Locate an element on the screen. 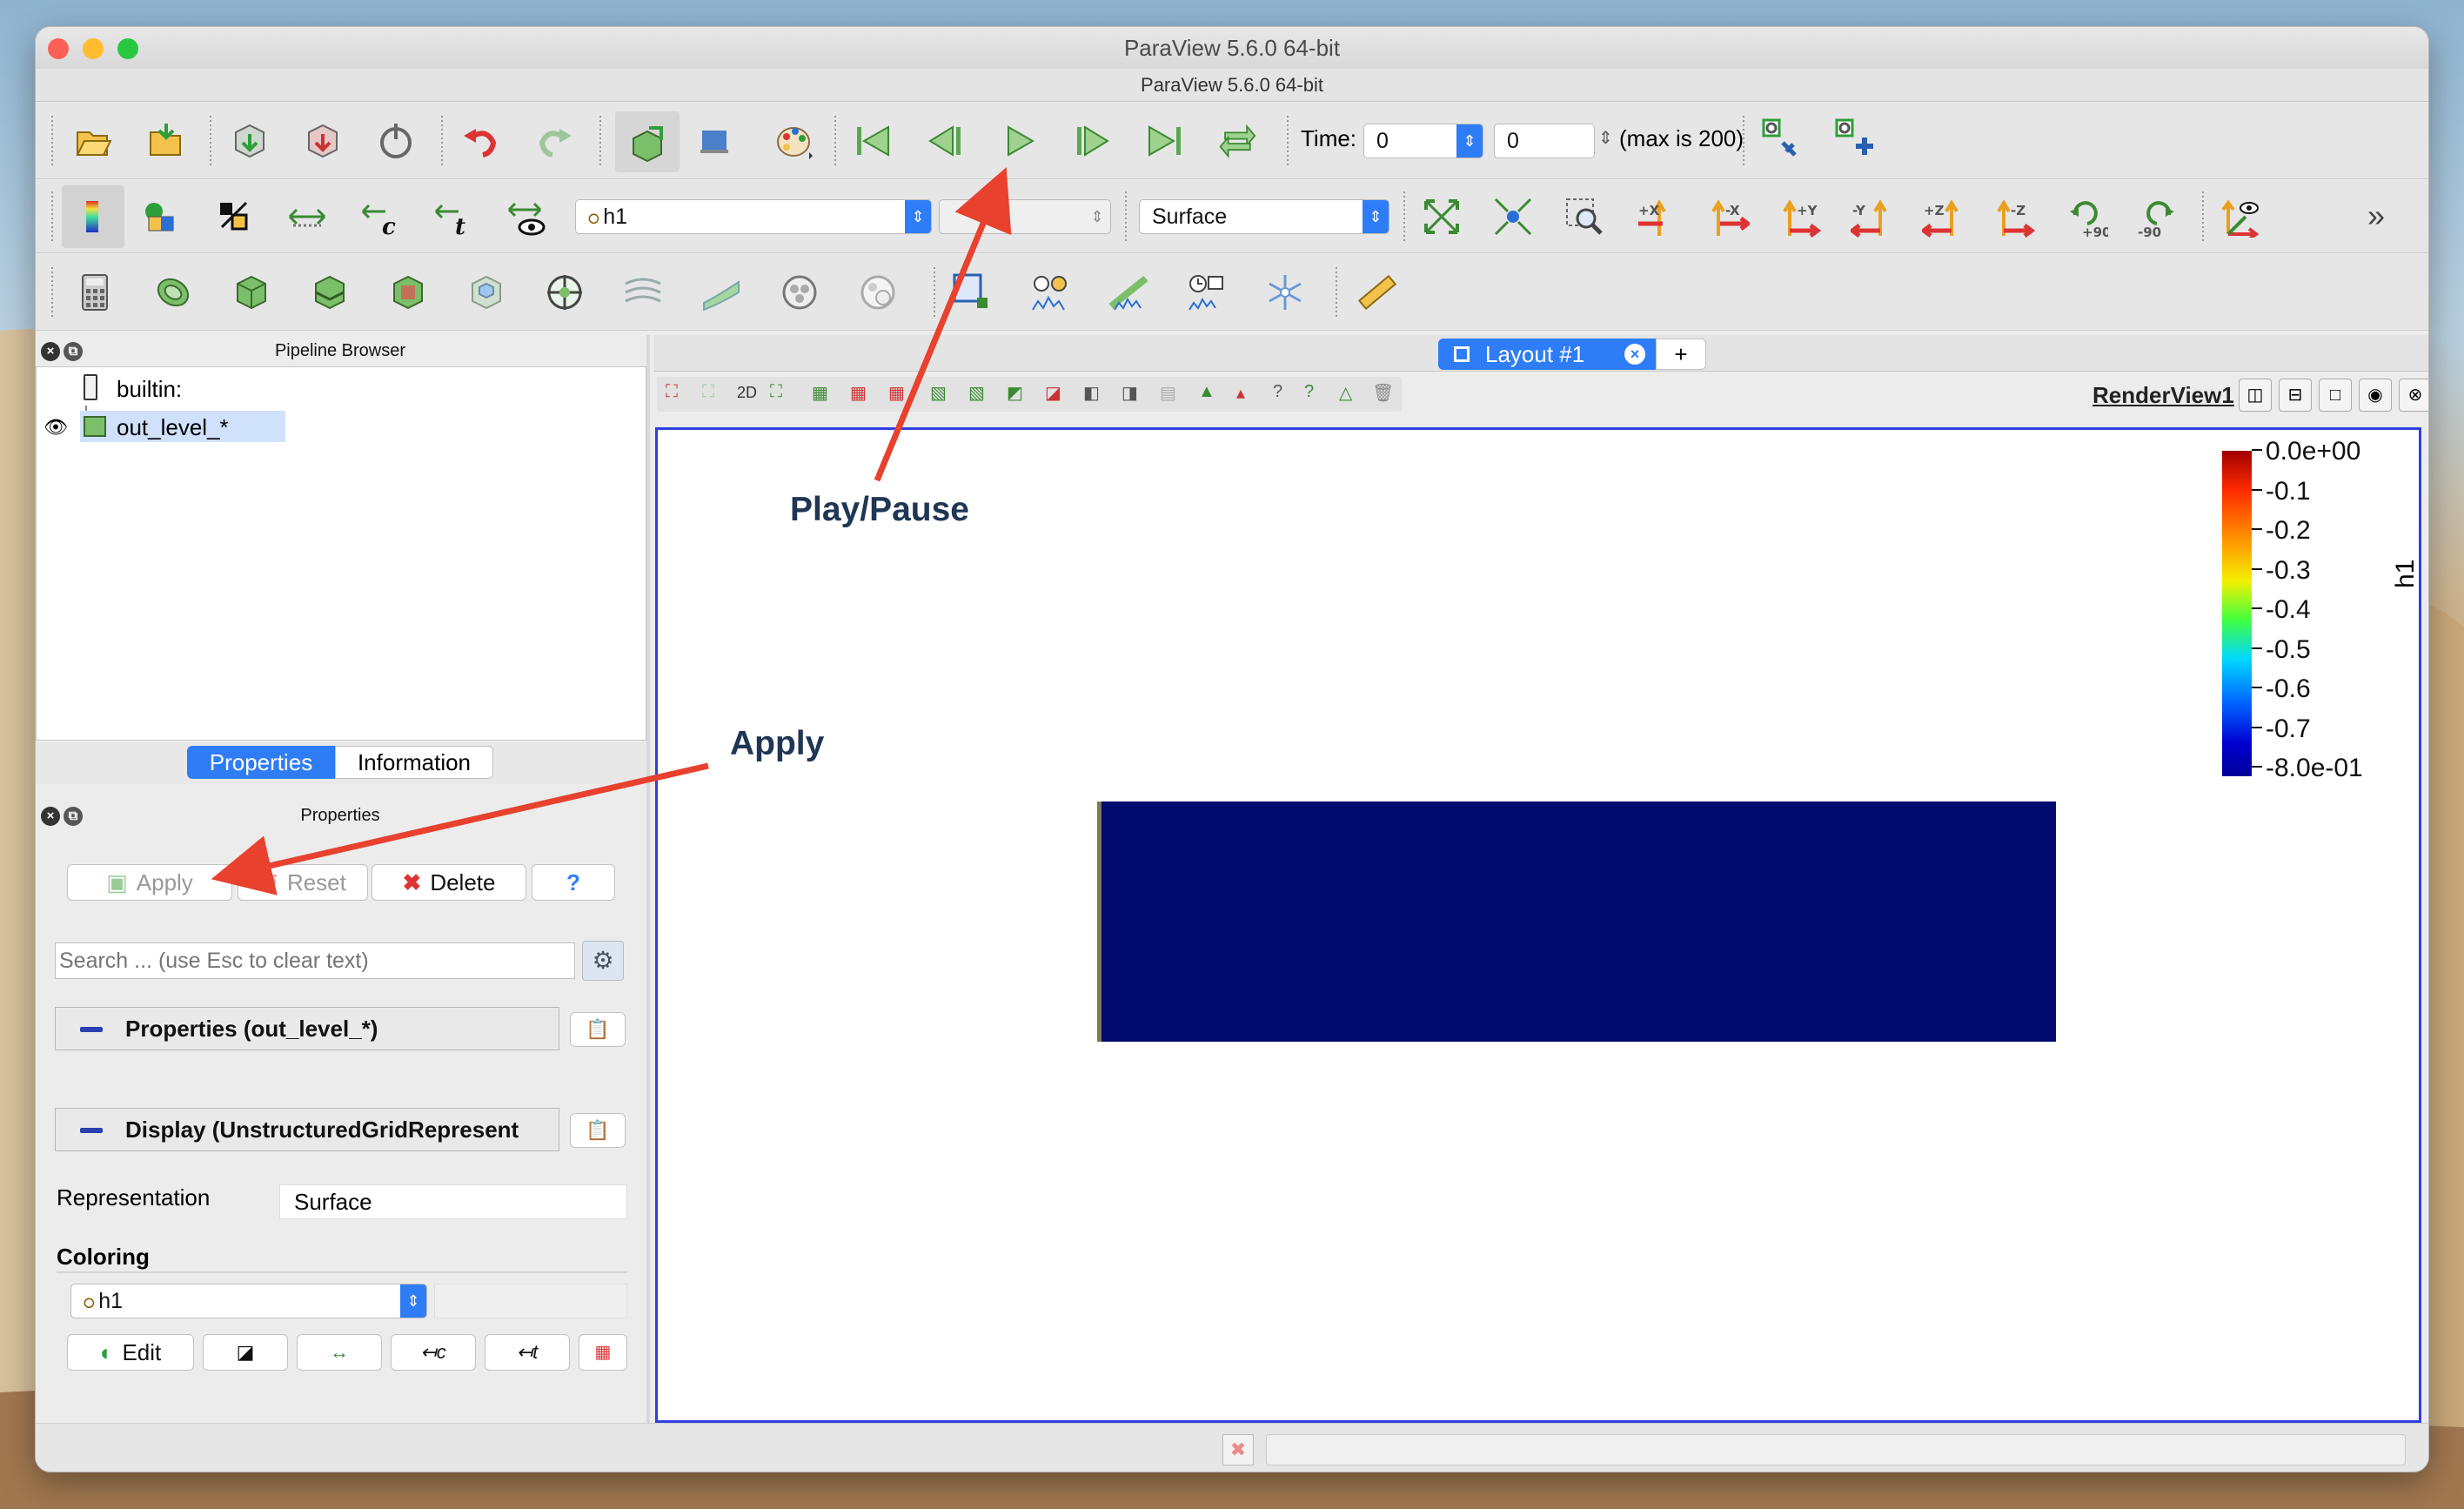 The width and height of the screenshot is (2464, 1509). timestep-field: 0 is located at coordinates (1544, 141).